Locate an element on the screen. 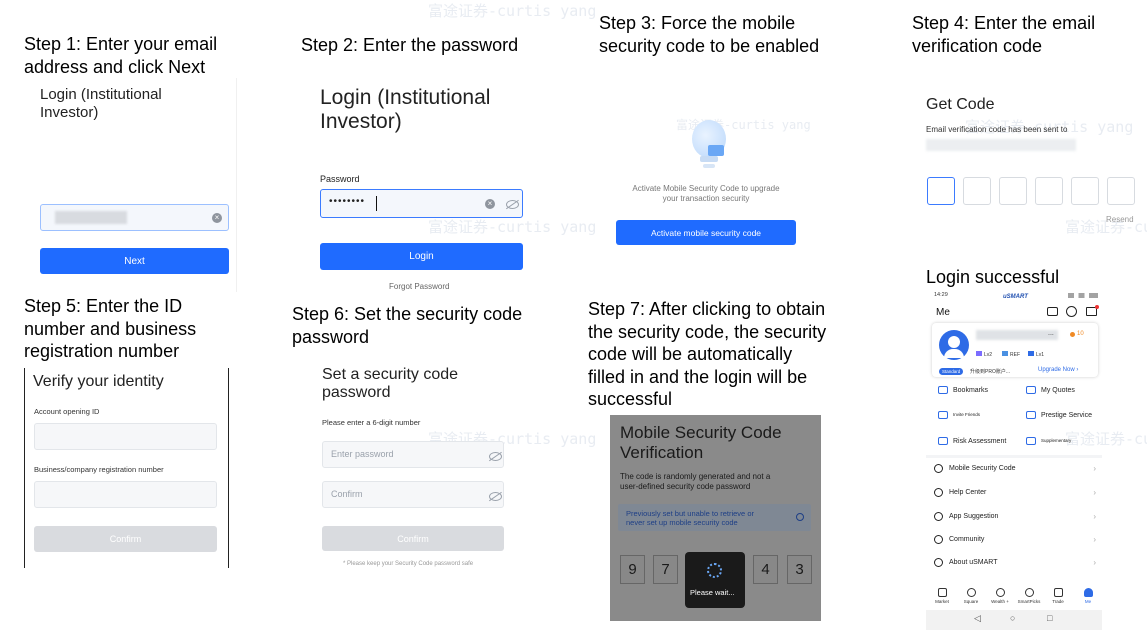 The image size is (1147, 634). screen-7-title: Mobile Security Code Verification is located at coordinates (701, 442).